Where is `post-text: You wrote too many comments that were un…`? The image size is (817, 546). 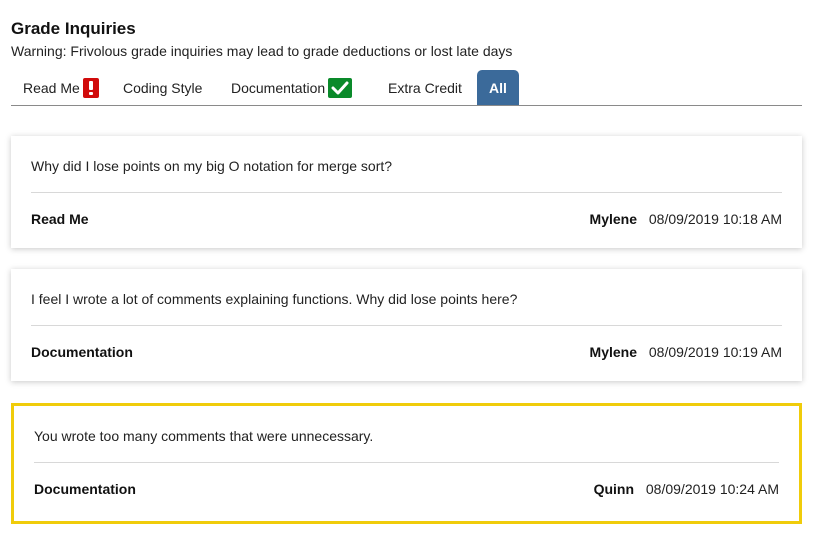
post-text: You wrote too many comments that were un… is located at coordinates (204, 436).